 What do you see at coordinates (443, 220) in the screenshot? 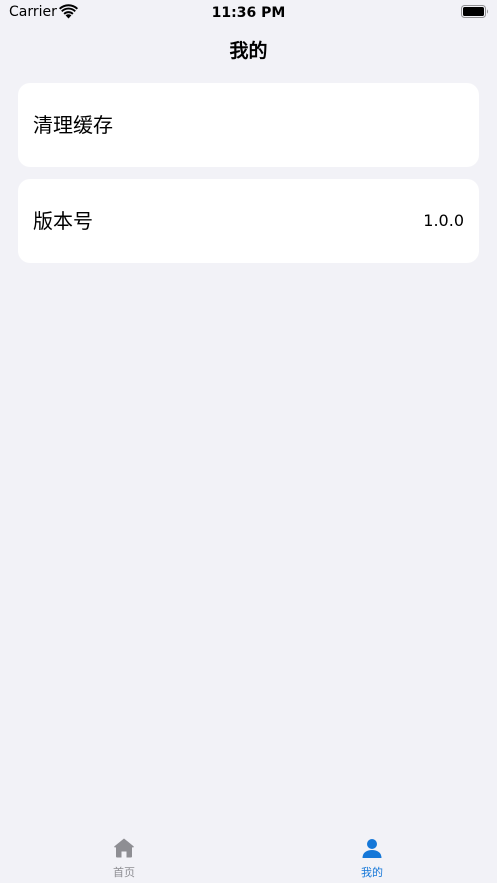
I see `version-value: 1.0.0` at bounding box center [443, 220].